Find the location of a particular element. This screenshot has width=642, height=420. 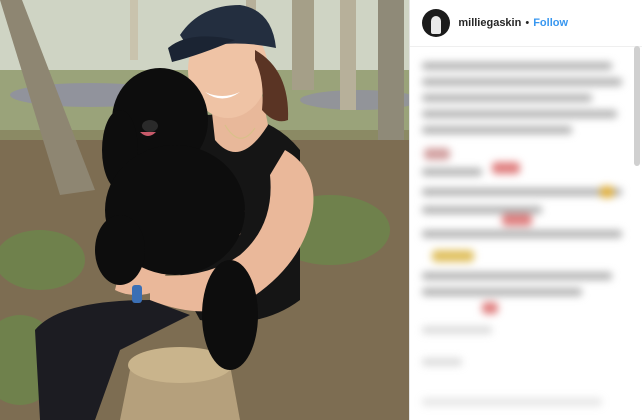

caption-scrollbar is located at coordinates (637, 106).